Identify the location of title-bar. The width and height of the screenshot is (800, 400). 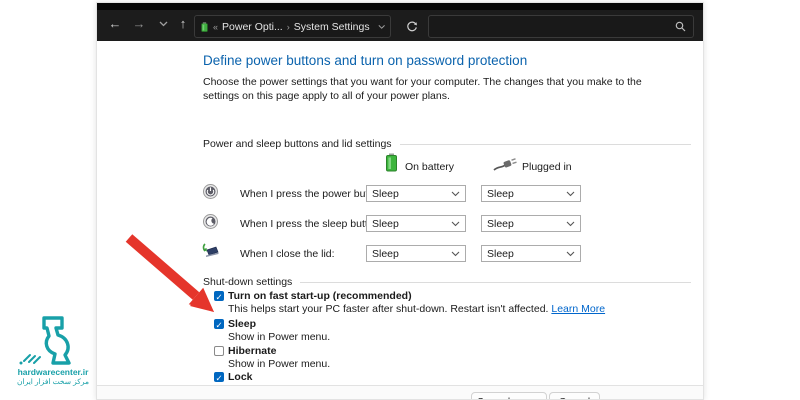
(400, 6).